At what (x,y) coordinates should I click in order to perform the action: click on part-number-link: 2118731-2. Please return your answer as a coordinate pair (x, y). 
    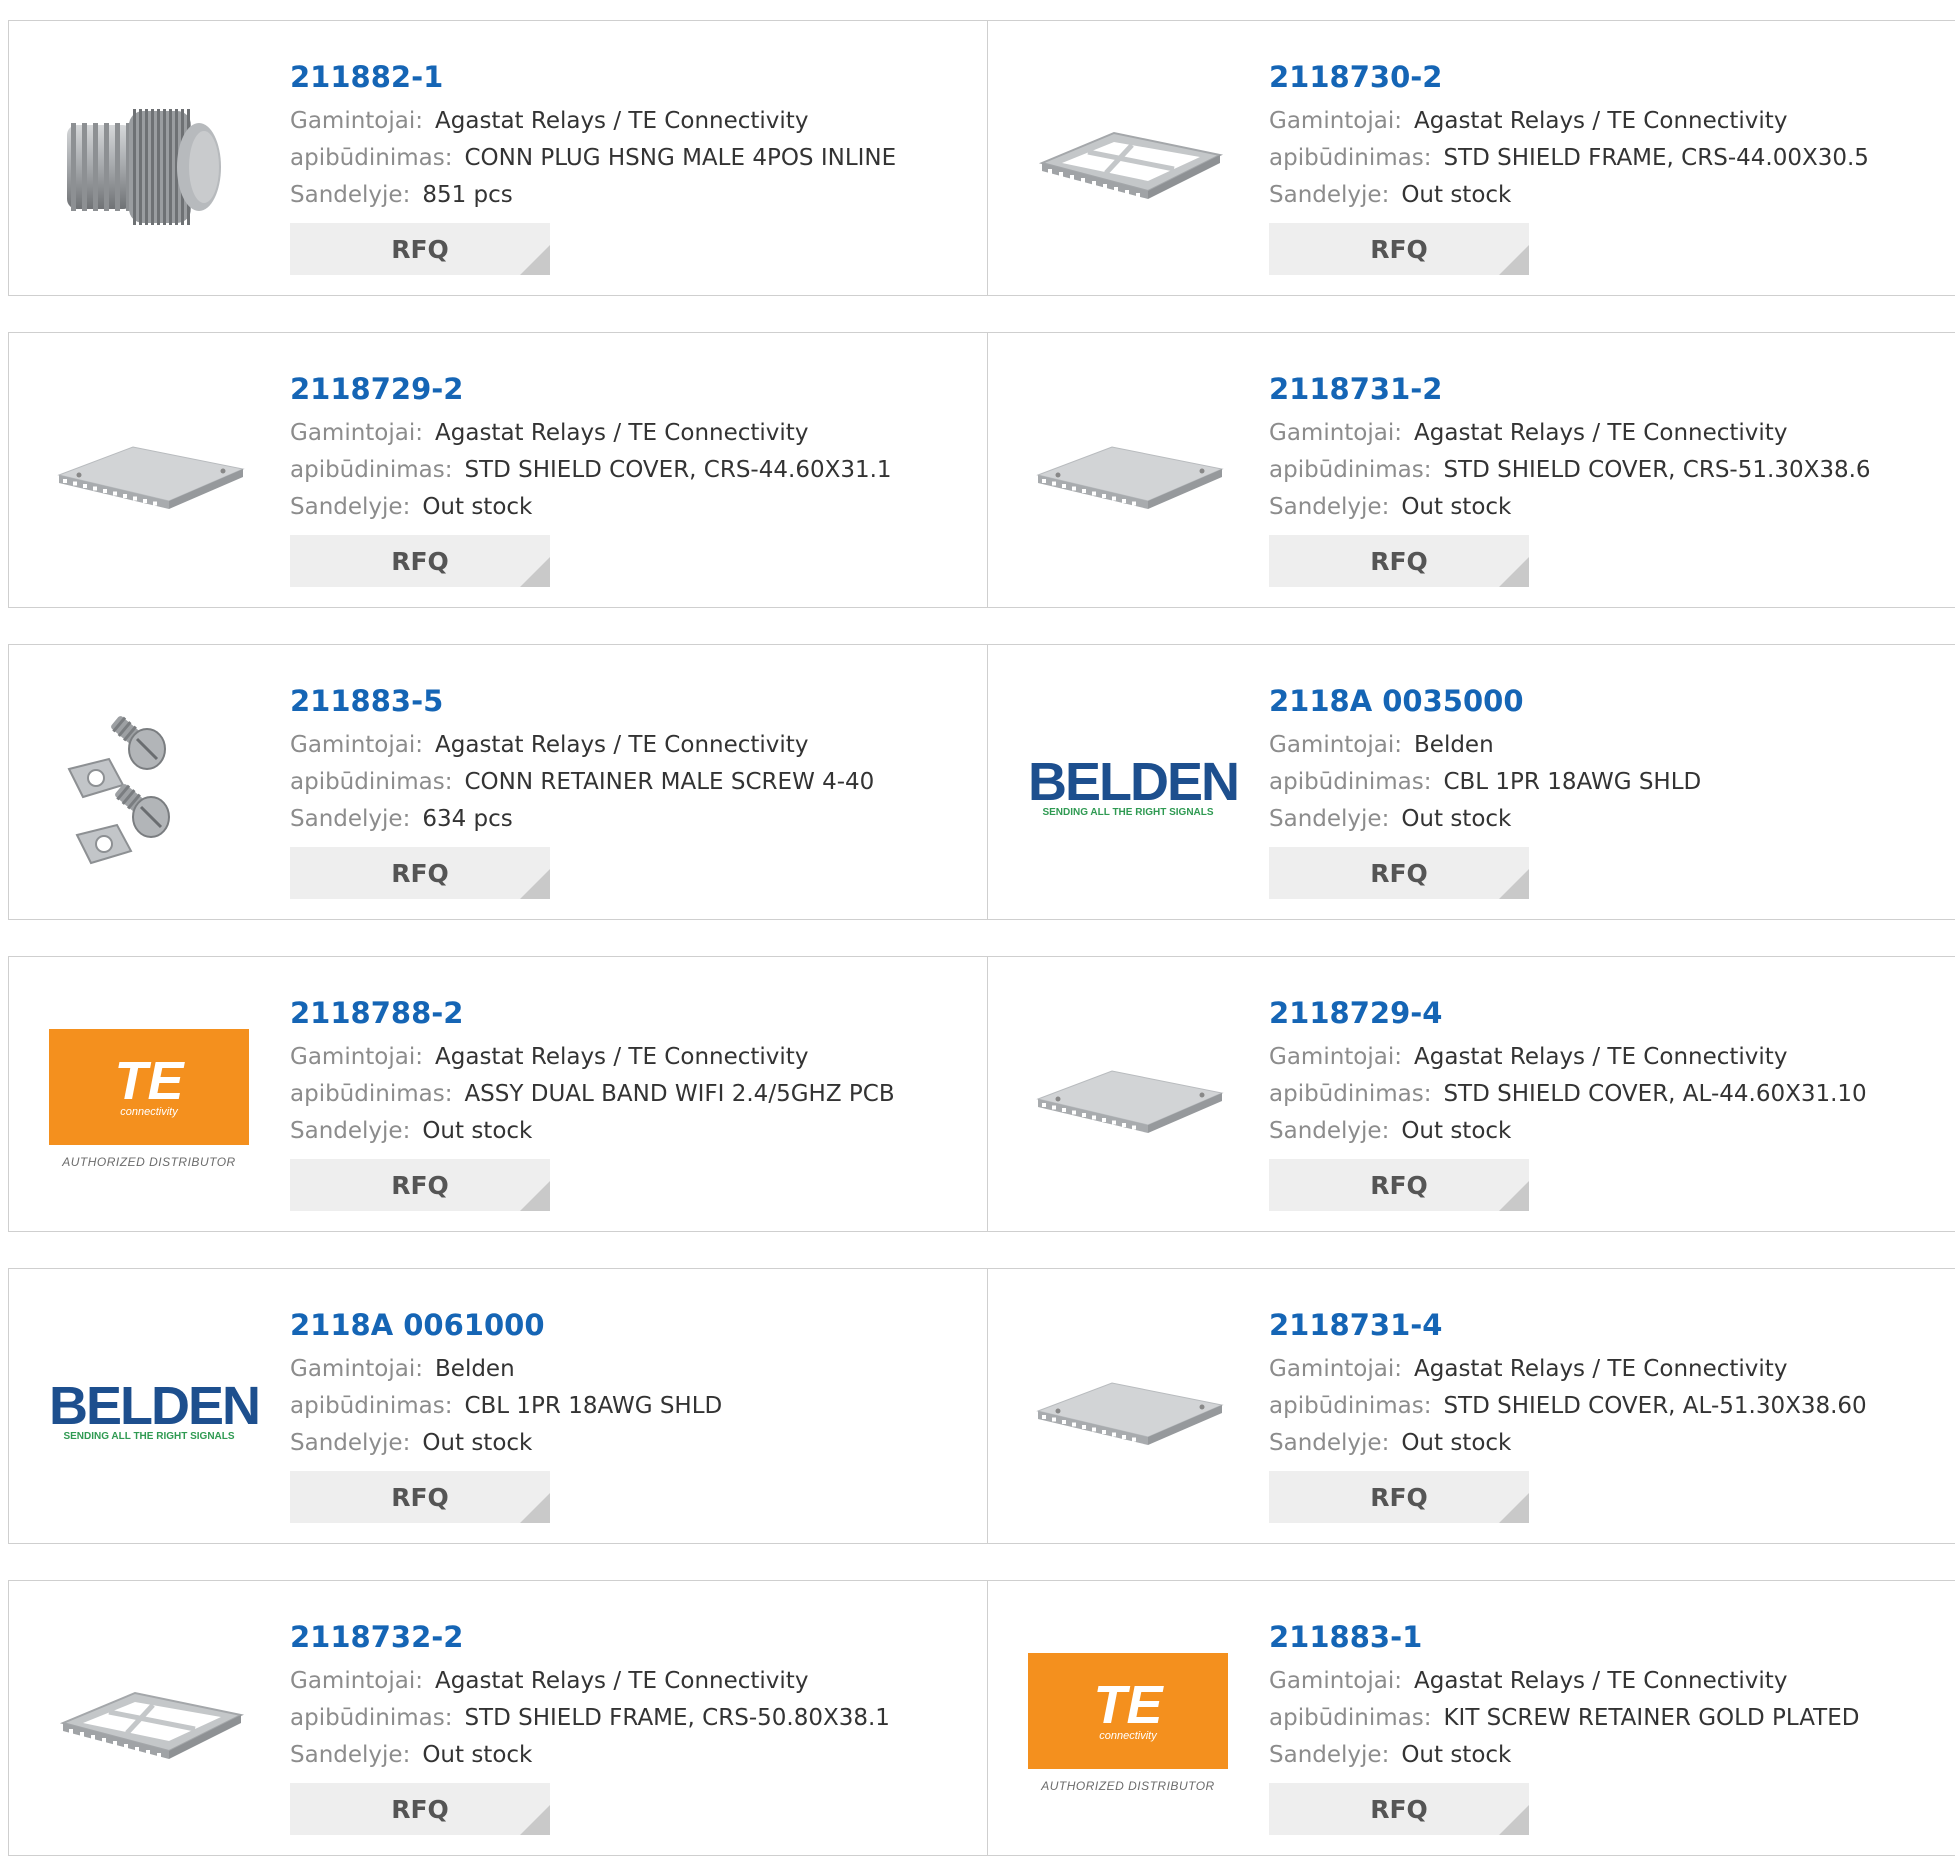
    Looking at the image, I should click on (1612, 389).